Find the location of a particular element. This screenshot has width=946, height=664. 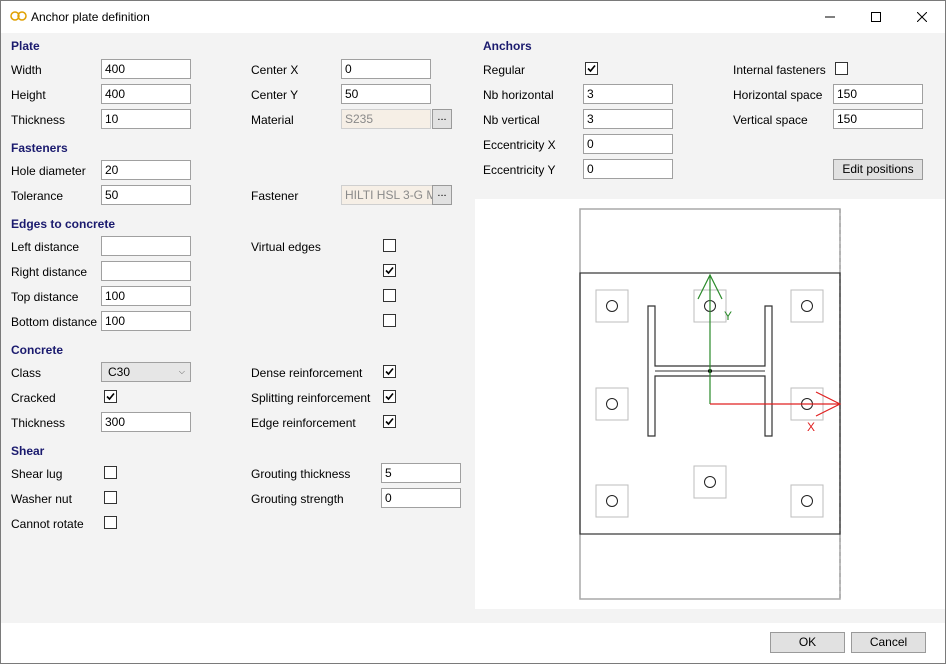

hole-diameter-label: Hole diameter is located at coordinates (48, 171).